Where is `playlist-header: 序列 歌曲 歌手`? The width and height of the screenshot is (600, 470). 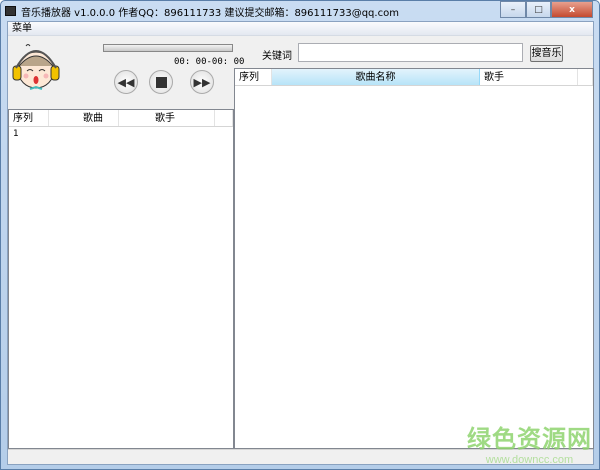
playlist-header: 序列 歌曲 歌手 is located at coordinates (121, 118).